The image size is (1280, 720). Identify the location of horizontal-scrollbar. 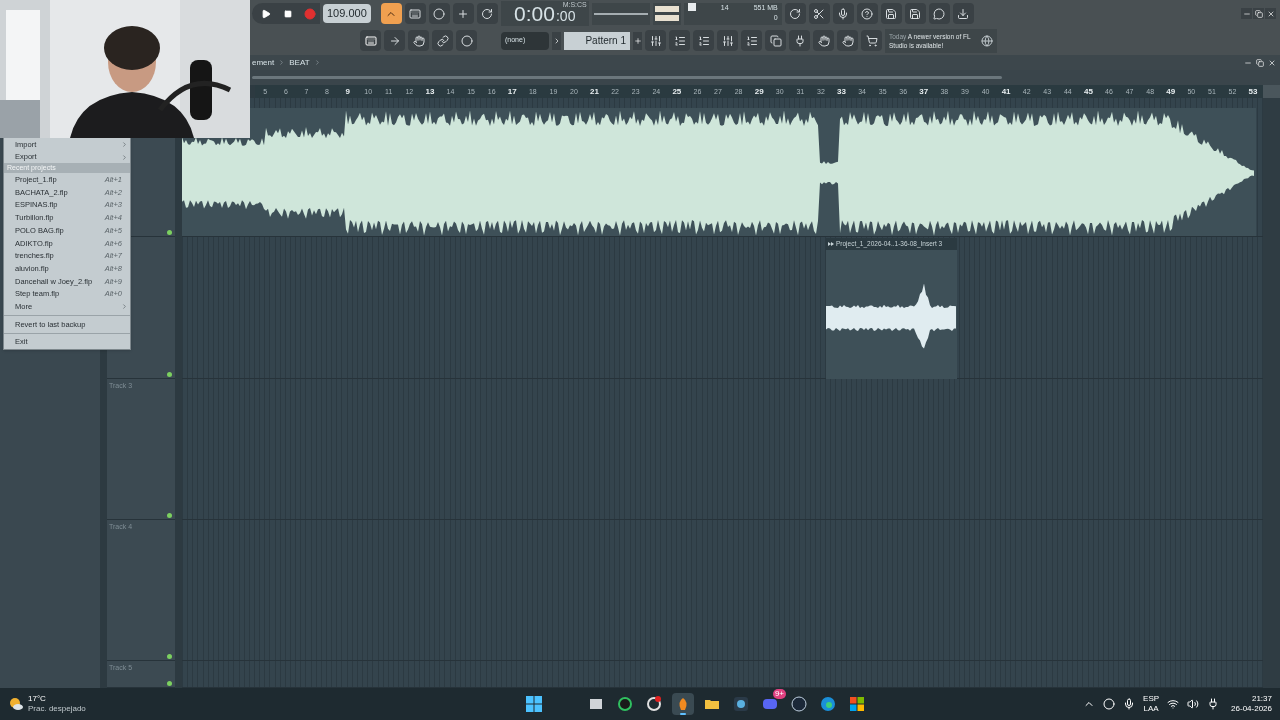
(627, 77).